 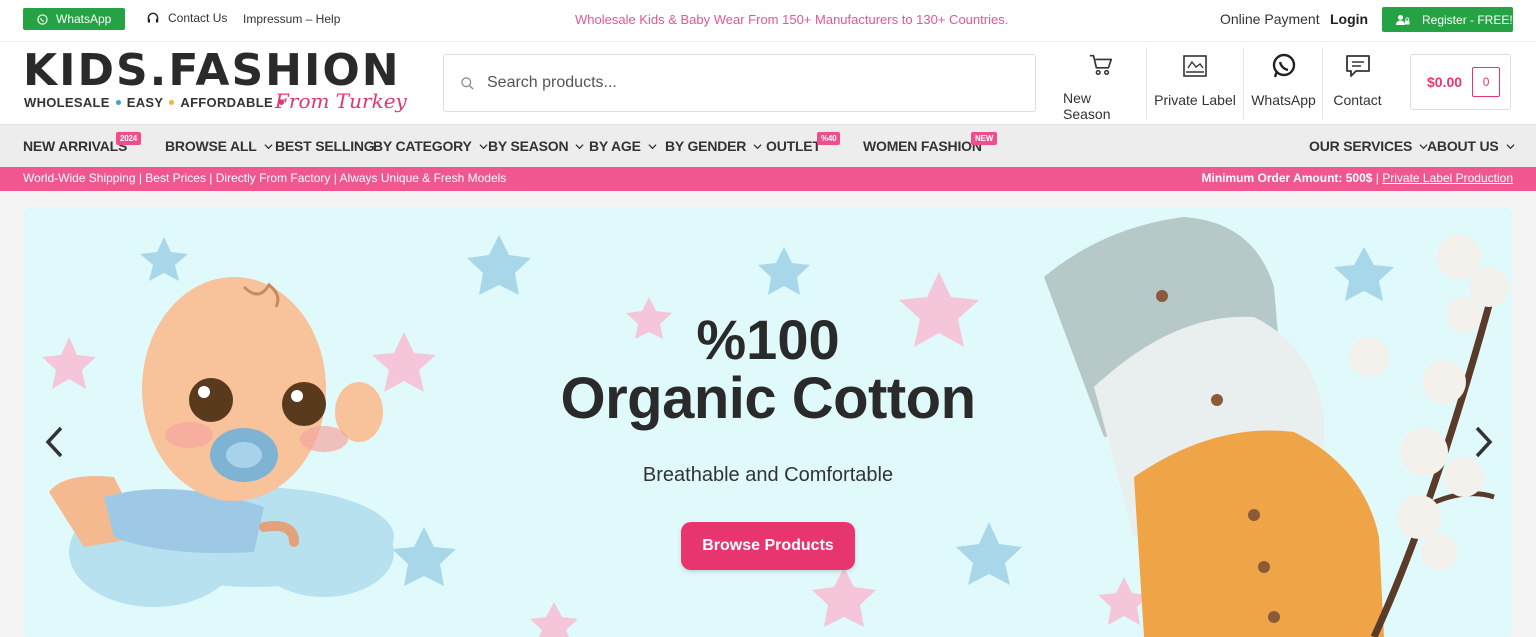 What do you see at coordinates (1357, 87) in the screenshot?
I see `contact-header-link: Contact` at bounding box center [1357, 87].